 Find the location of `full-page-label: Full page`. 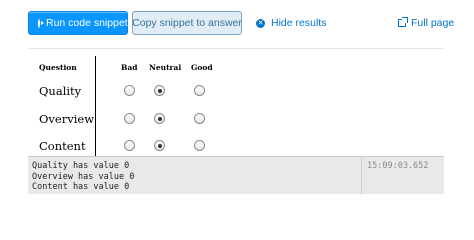

full-page-label: Full page is located at coordinates (433, 23).